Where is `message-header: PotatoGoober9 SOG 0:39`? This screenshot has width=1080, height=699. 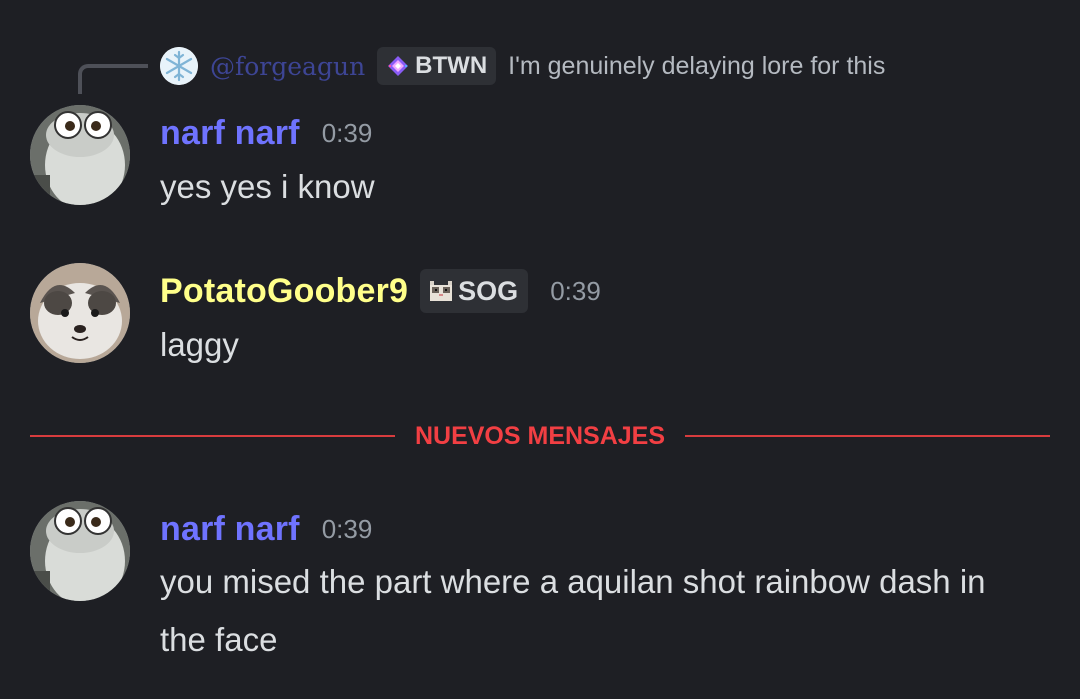
message-header: PotatoGoober9 SOG 0:39 is located at coordinates (380, 291).